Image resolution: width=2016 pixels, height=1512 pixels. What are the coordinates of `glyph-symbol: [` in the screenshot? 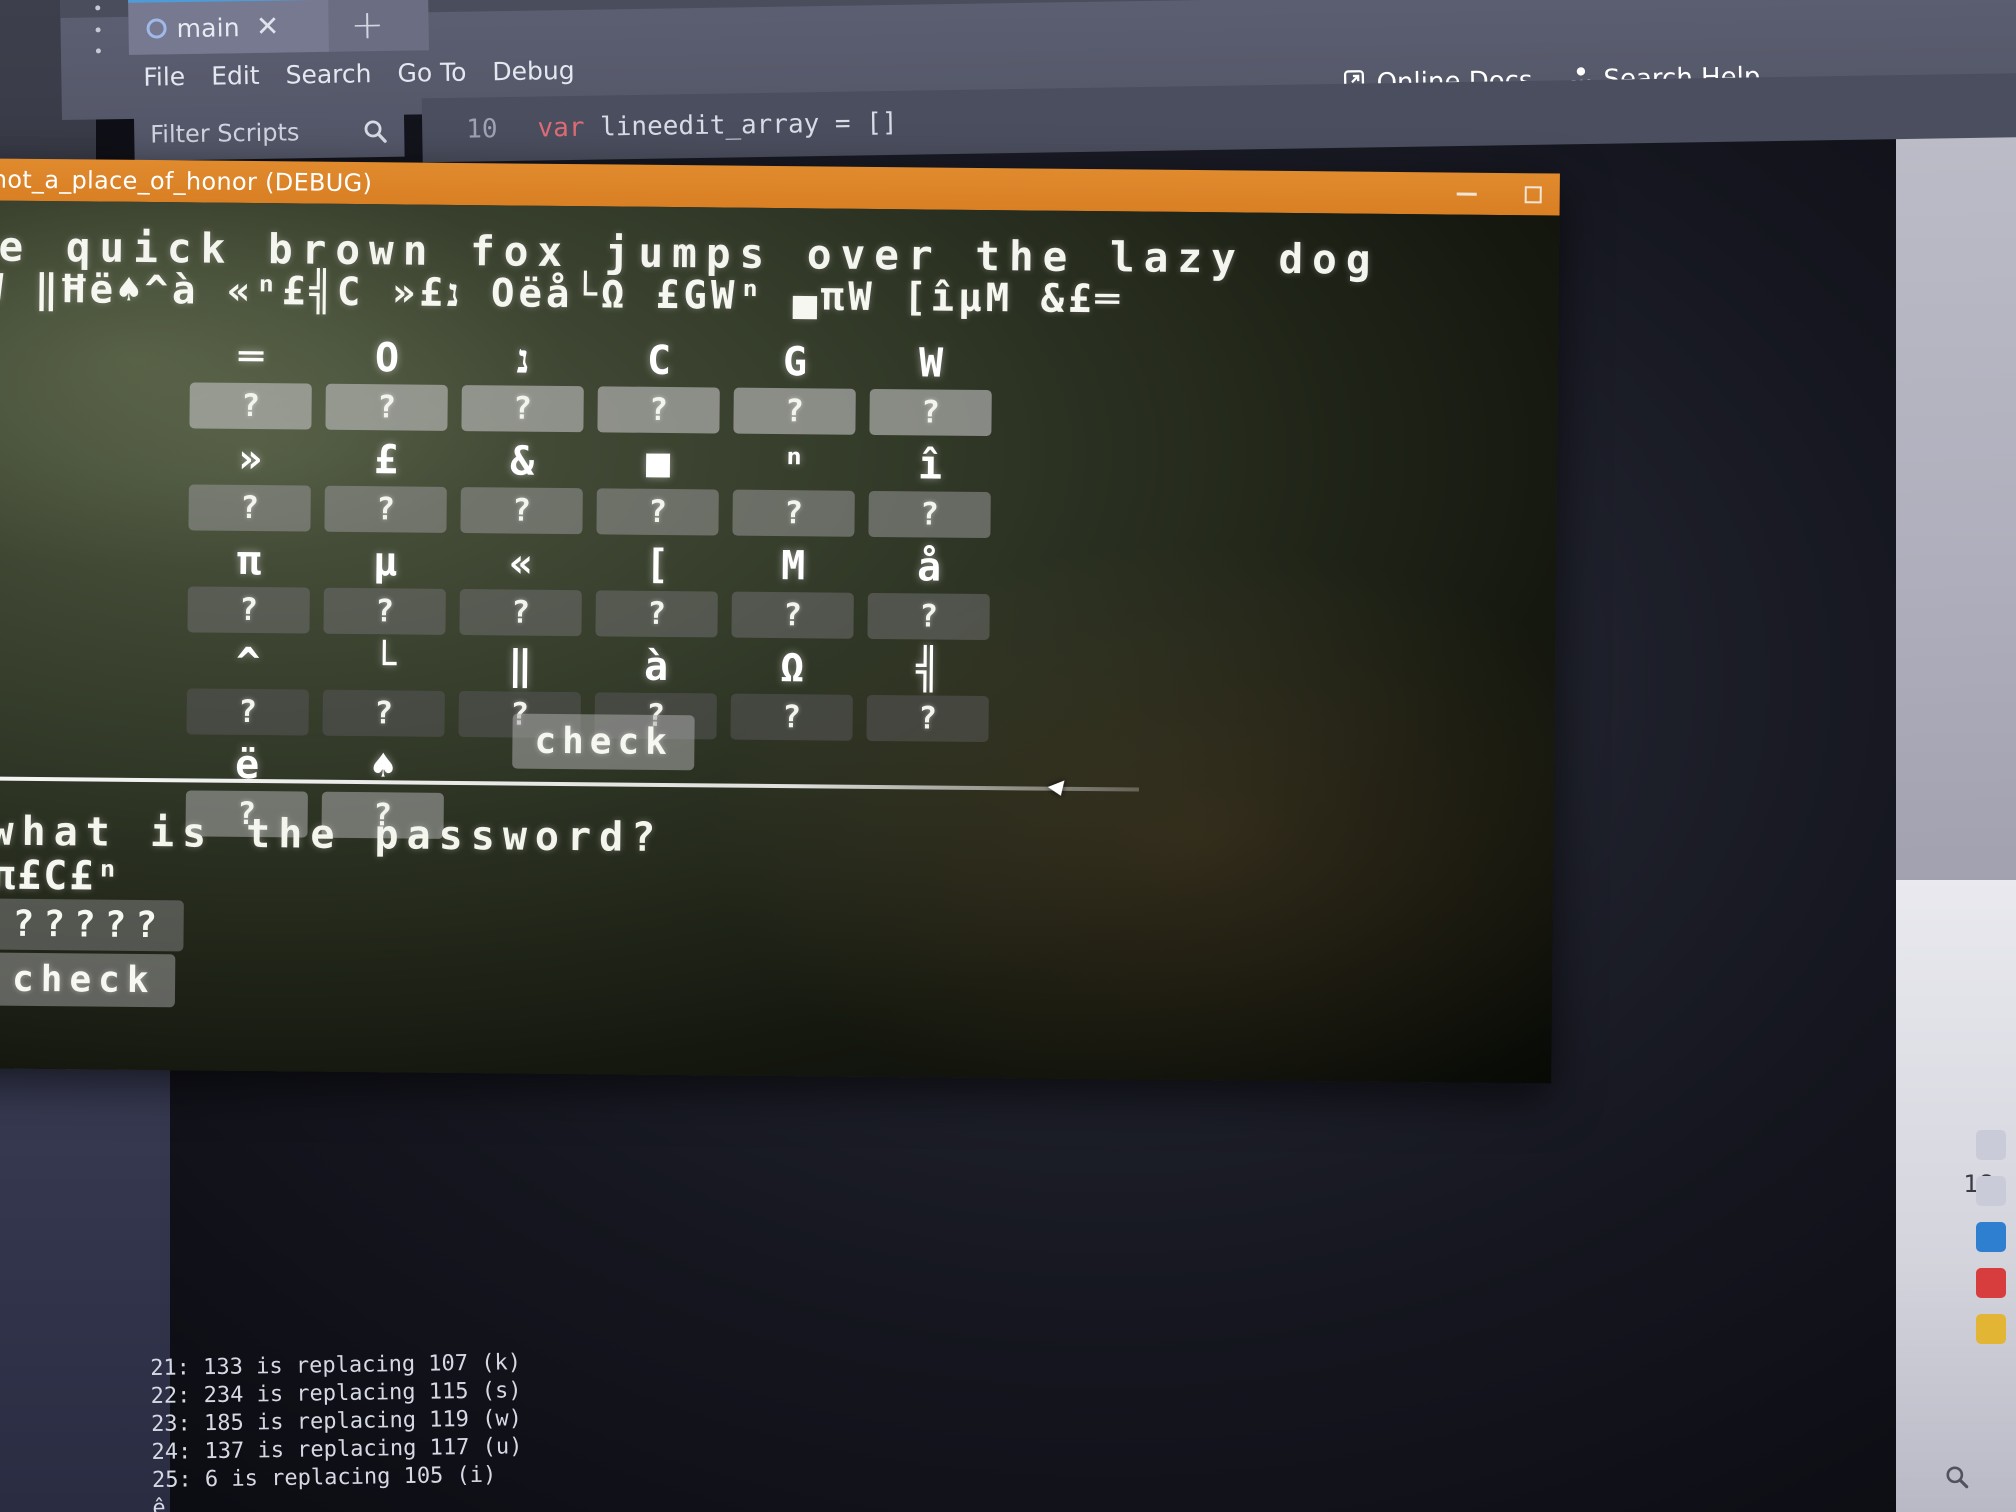 It's located at (657, 565).